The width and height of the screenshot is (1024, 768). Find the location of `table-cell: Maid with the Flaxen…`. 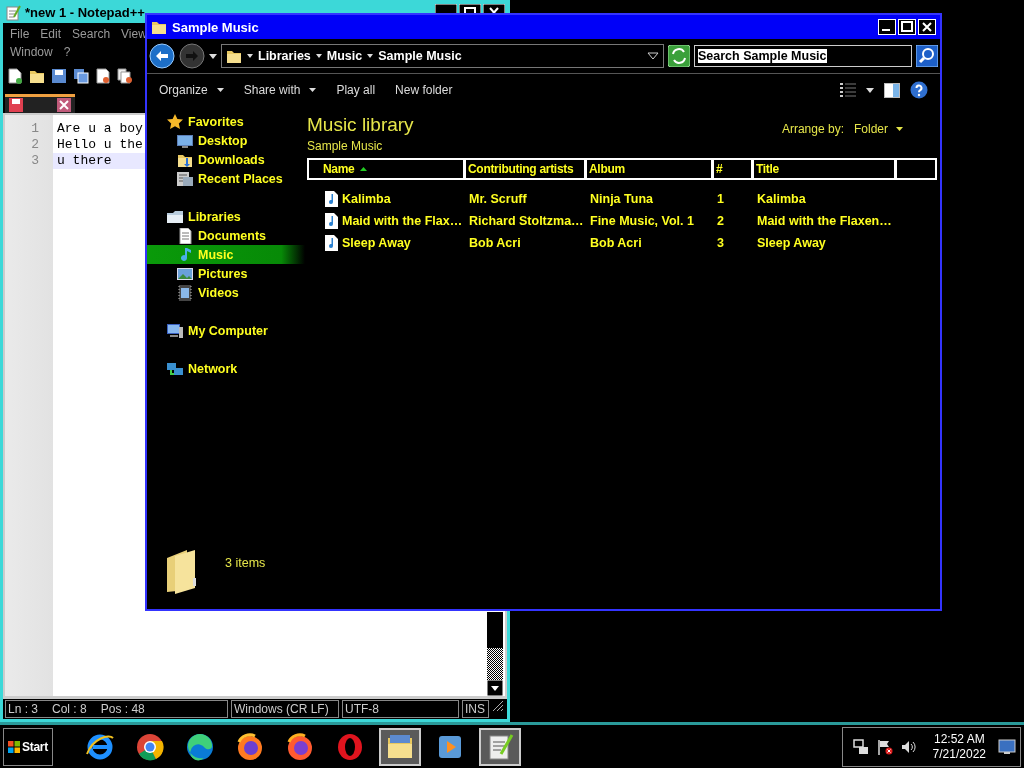

table-cell: Maid with the Flaxen… is located at coordinates (824, 221).